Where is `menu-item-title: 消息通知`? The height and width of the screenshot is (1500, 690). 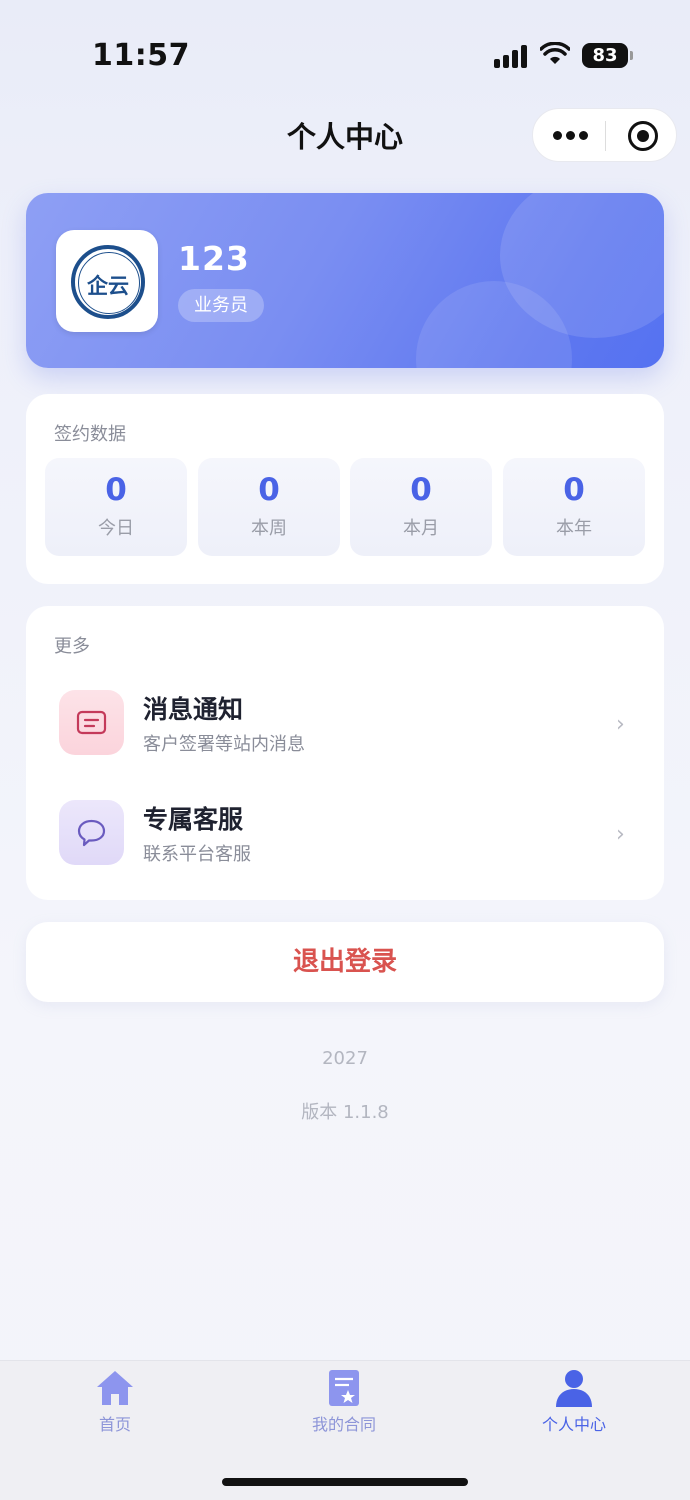 menu-item-title: 消息通知 is located at coordinates (193, 709).